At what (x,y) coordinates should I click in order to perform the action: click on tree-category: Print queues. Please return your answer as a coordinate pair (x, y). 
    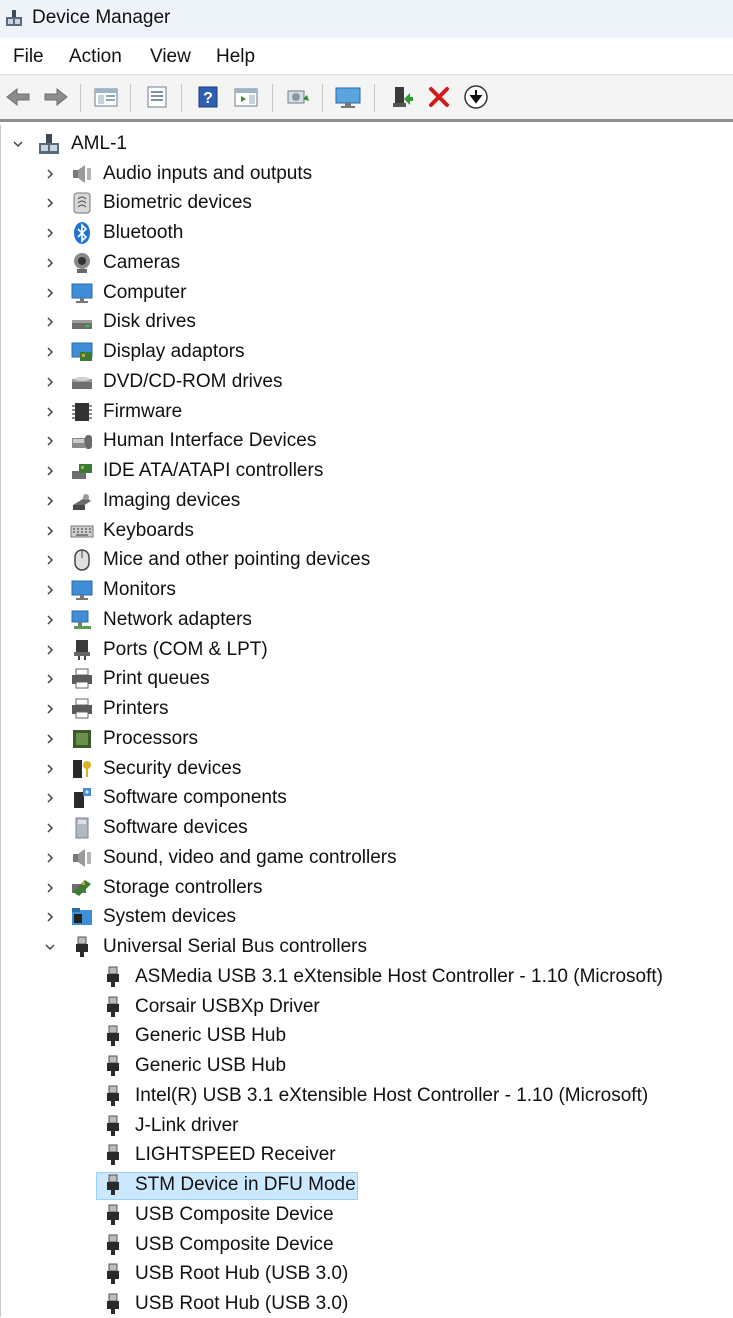
    Looking at the image, I should click on (367, 679).